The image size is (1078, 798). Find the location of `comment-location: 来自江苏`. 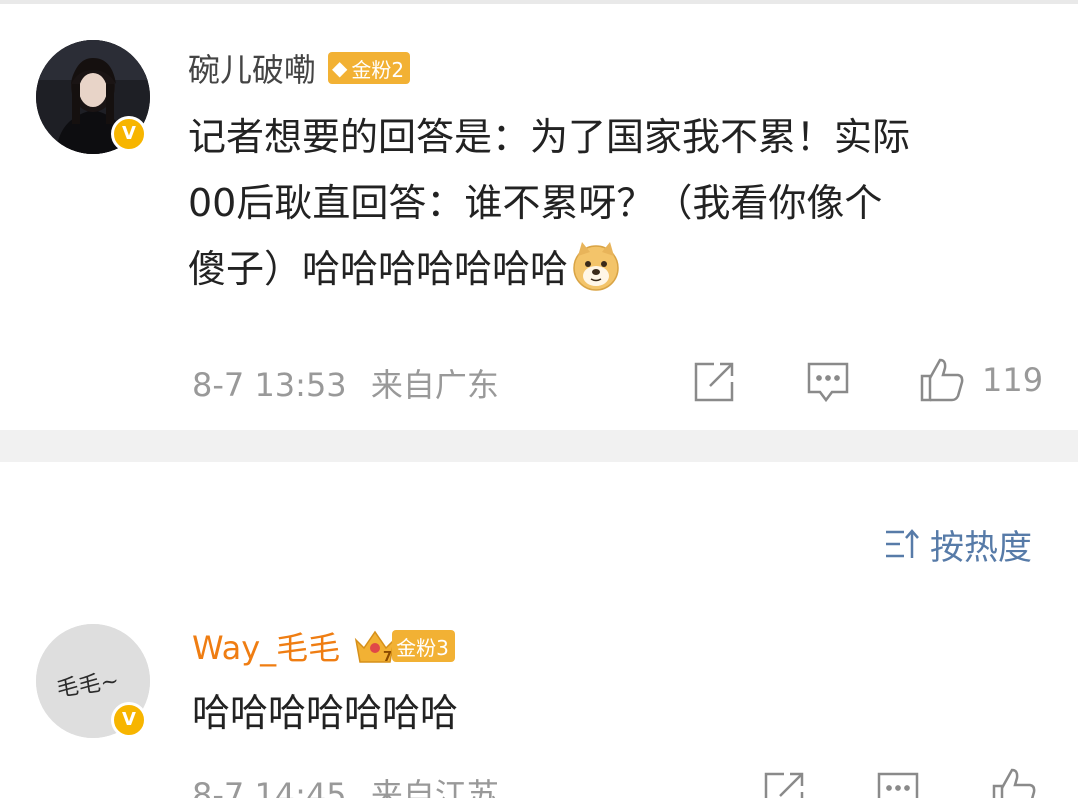

comment-location: 来自江苏 is located at coordinates (434, 787).